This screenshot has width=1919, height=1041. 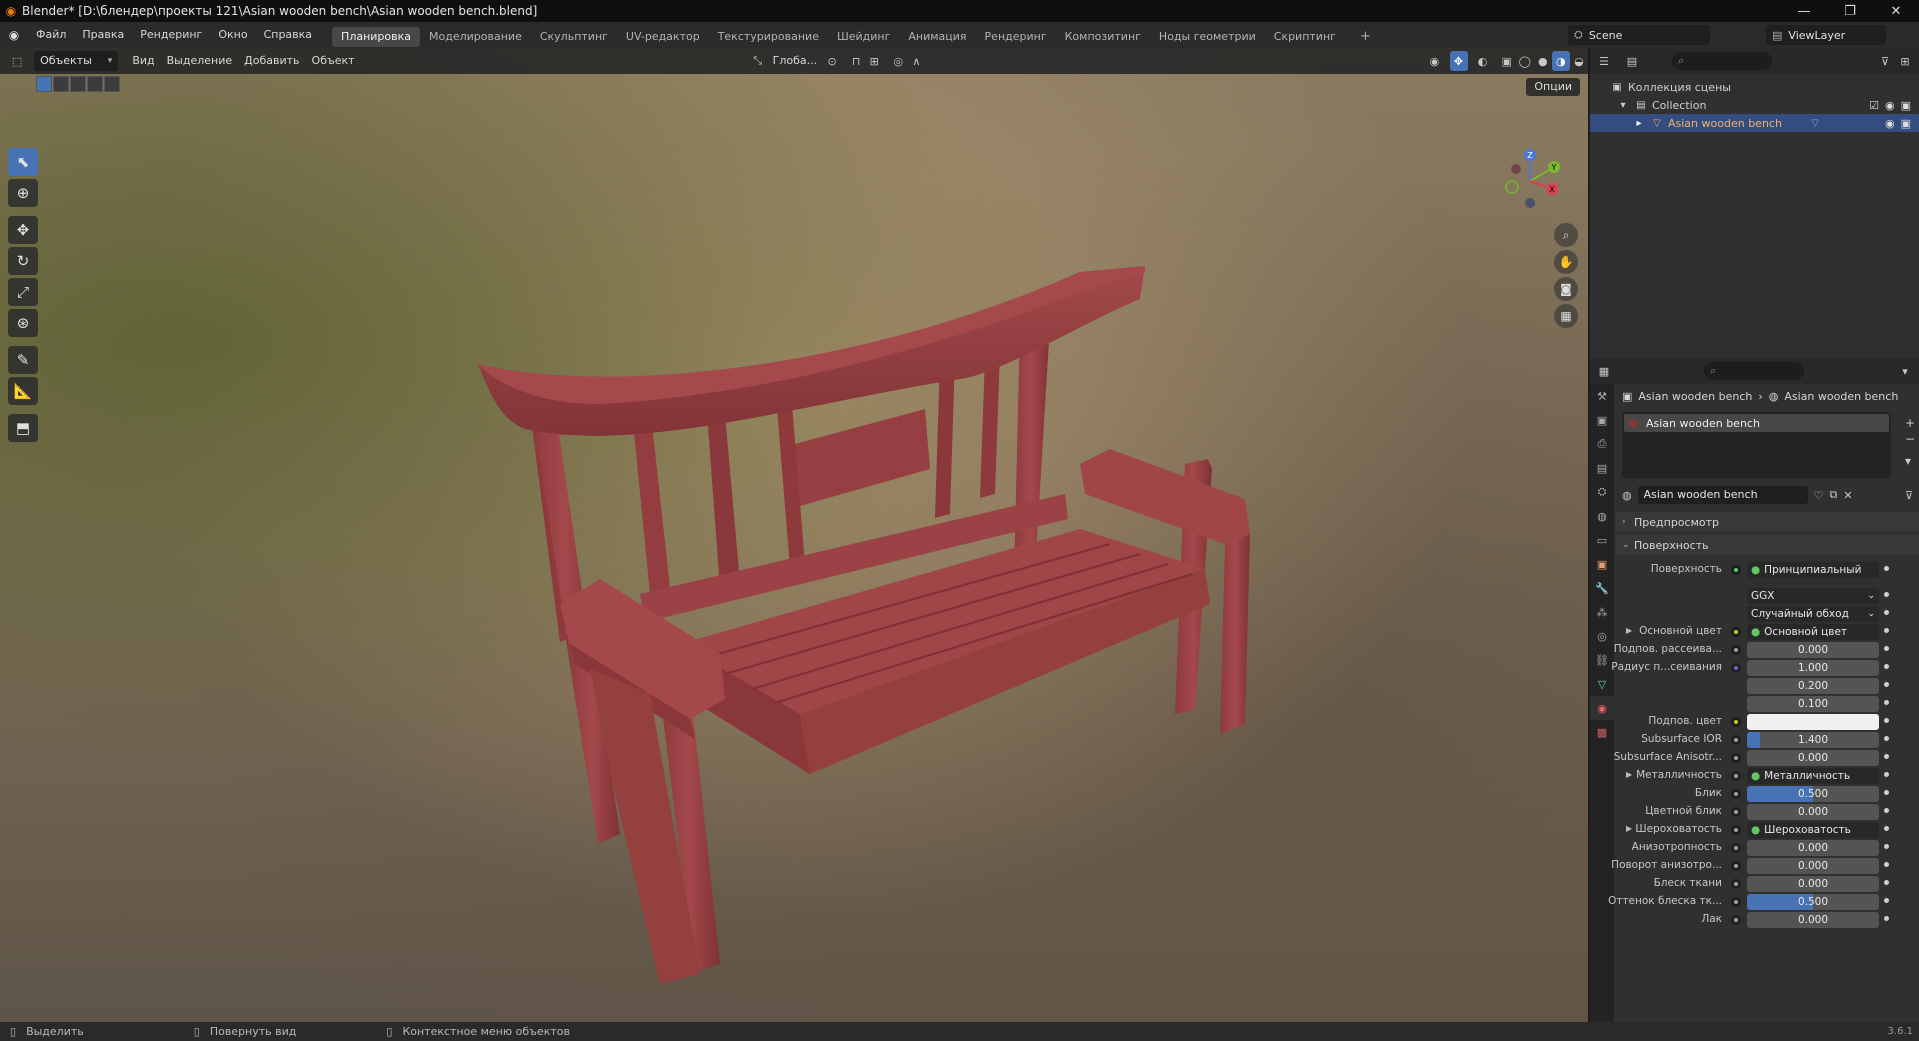 I want to click on expand-triangle-icon: ▶, so click(x=1629, y=828).